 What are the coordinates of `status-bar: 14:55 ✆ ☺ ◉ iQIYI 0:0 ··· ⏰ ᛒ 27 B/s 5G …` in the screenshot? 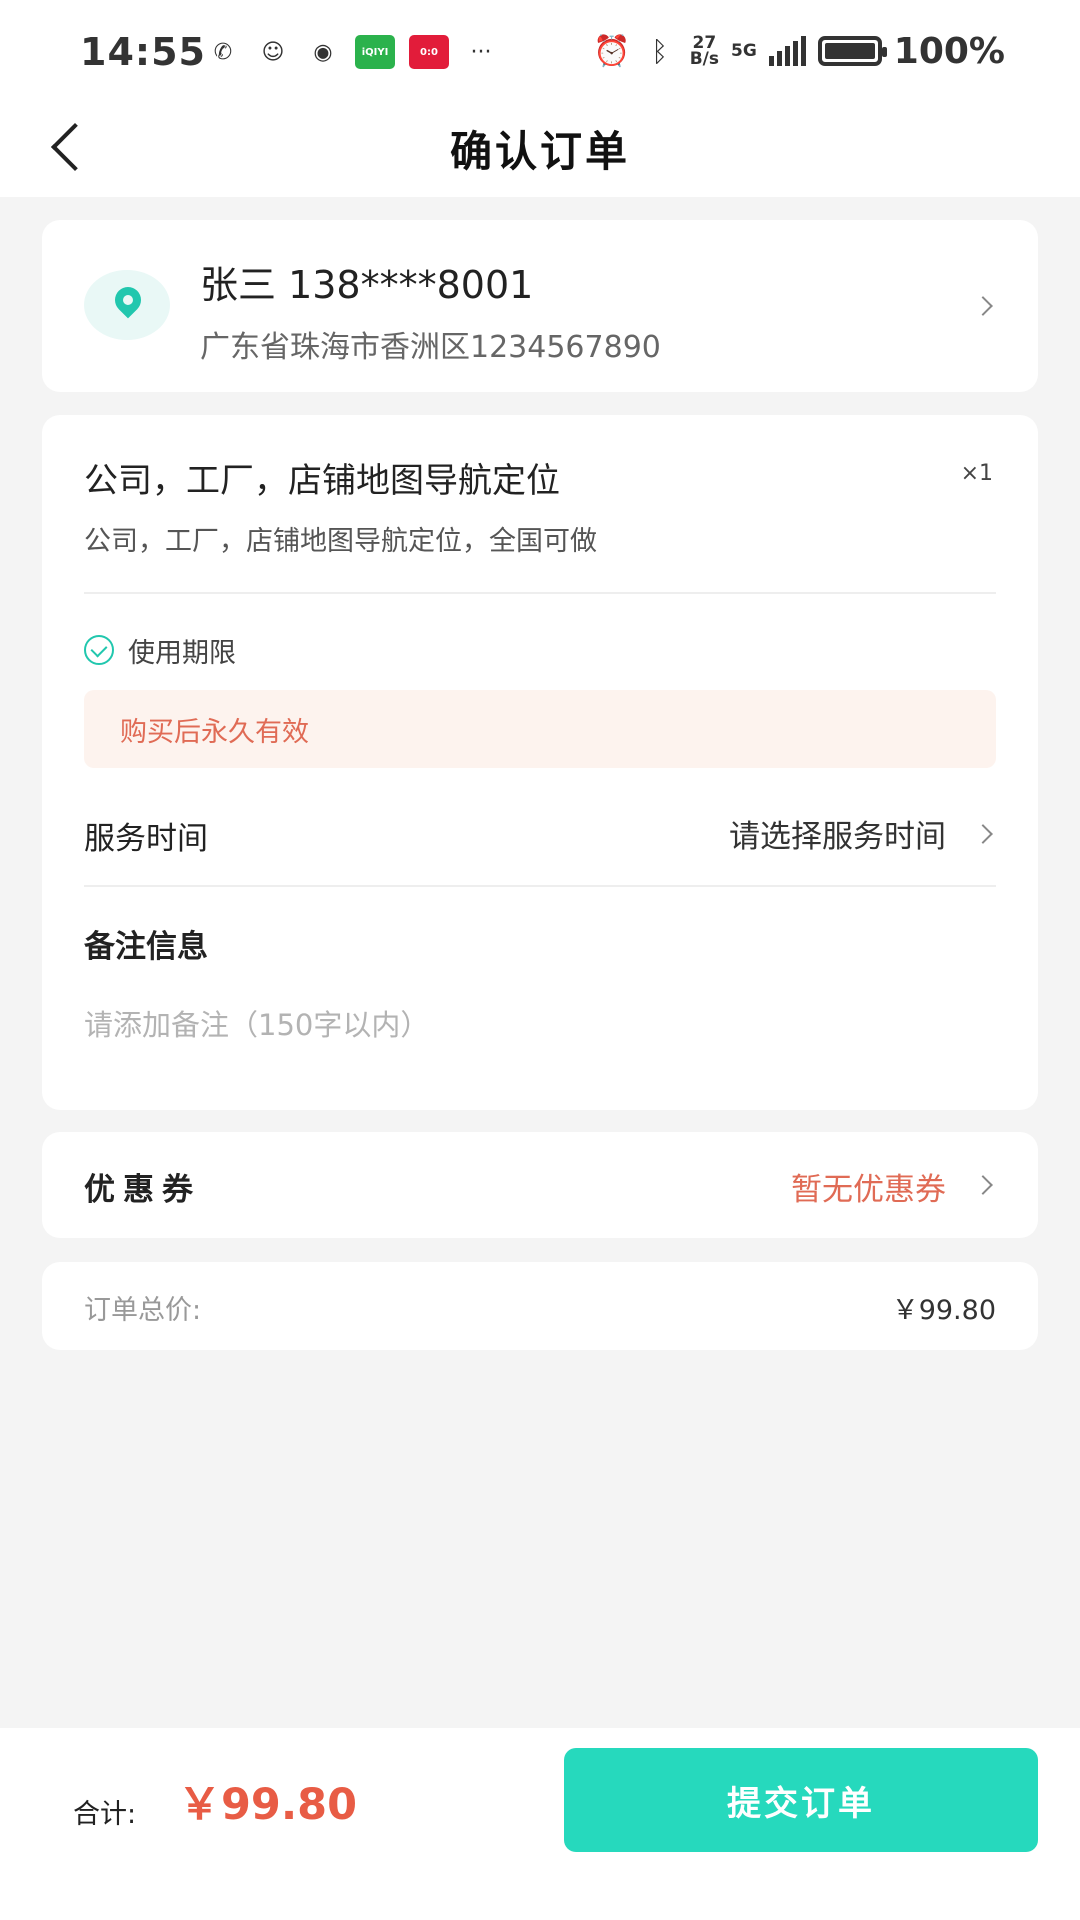 It's located at (540, 50).